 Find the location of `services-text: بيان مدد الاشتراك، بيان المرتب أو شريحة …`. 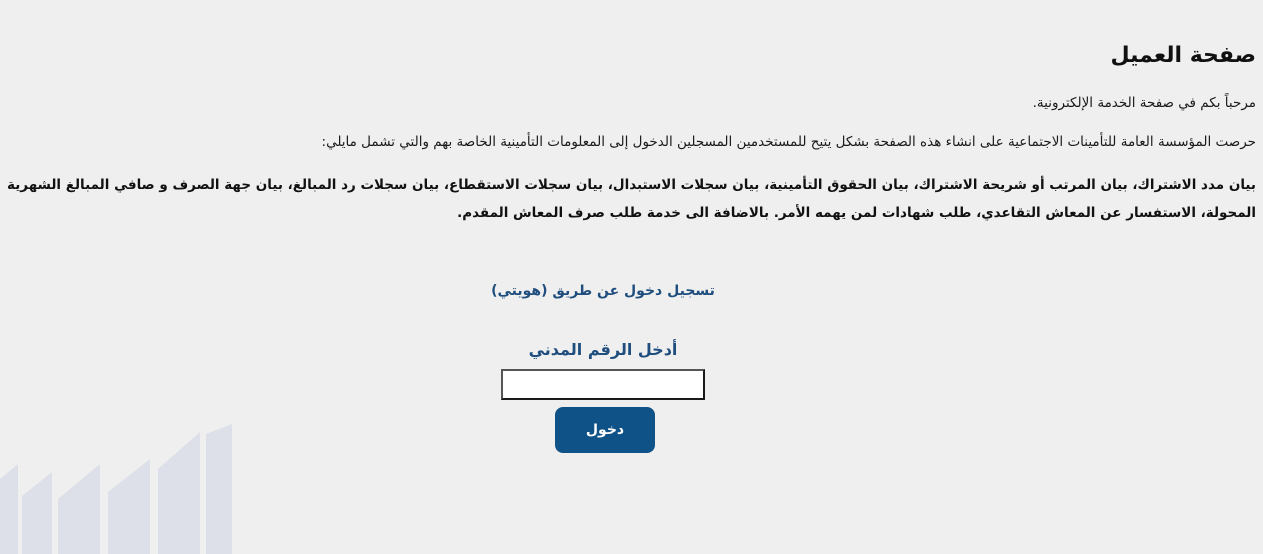

services-text: بيان مدد الاشتراك، بيان المرتب أو شريحة … is located at coordinates (631, 199).